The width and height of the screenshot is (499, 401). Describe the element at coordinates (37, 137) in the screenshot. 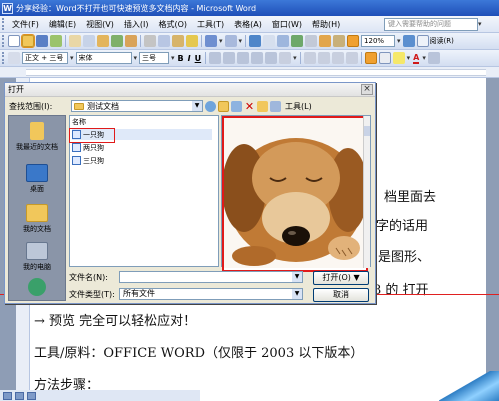

I see `place-recent: 我最近的文档` at that location.